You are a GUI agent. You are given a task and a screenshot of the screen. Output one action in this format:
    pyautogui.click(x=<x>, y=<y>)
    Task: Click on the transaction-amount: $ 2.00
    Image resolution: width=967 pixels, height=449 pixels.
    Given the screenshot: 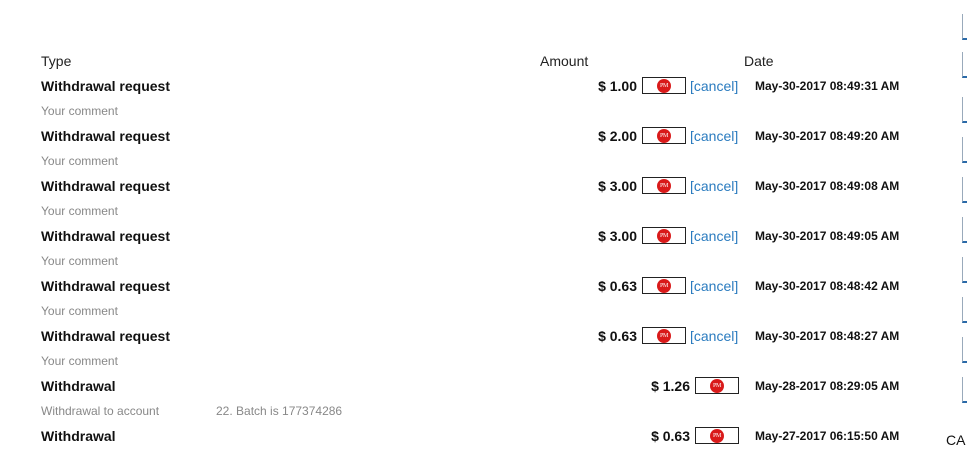 What is the action you would take?
    pyautogui.click(x=617, y=136)
    